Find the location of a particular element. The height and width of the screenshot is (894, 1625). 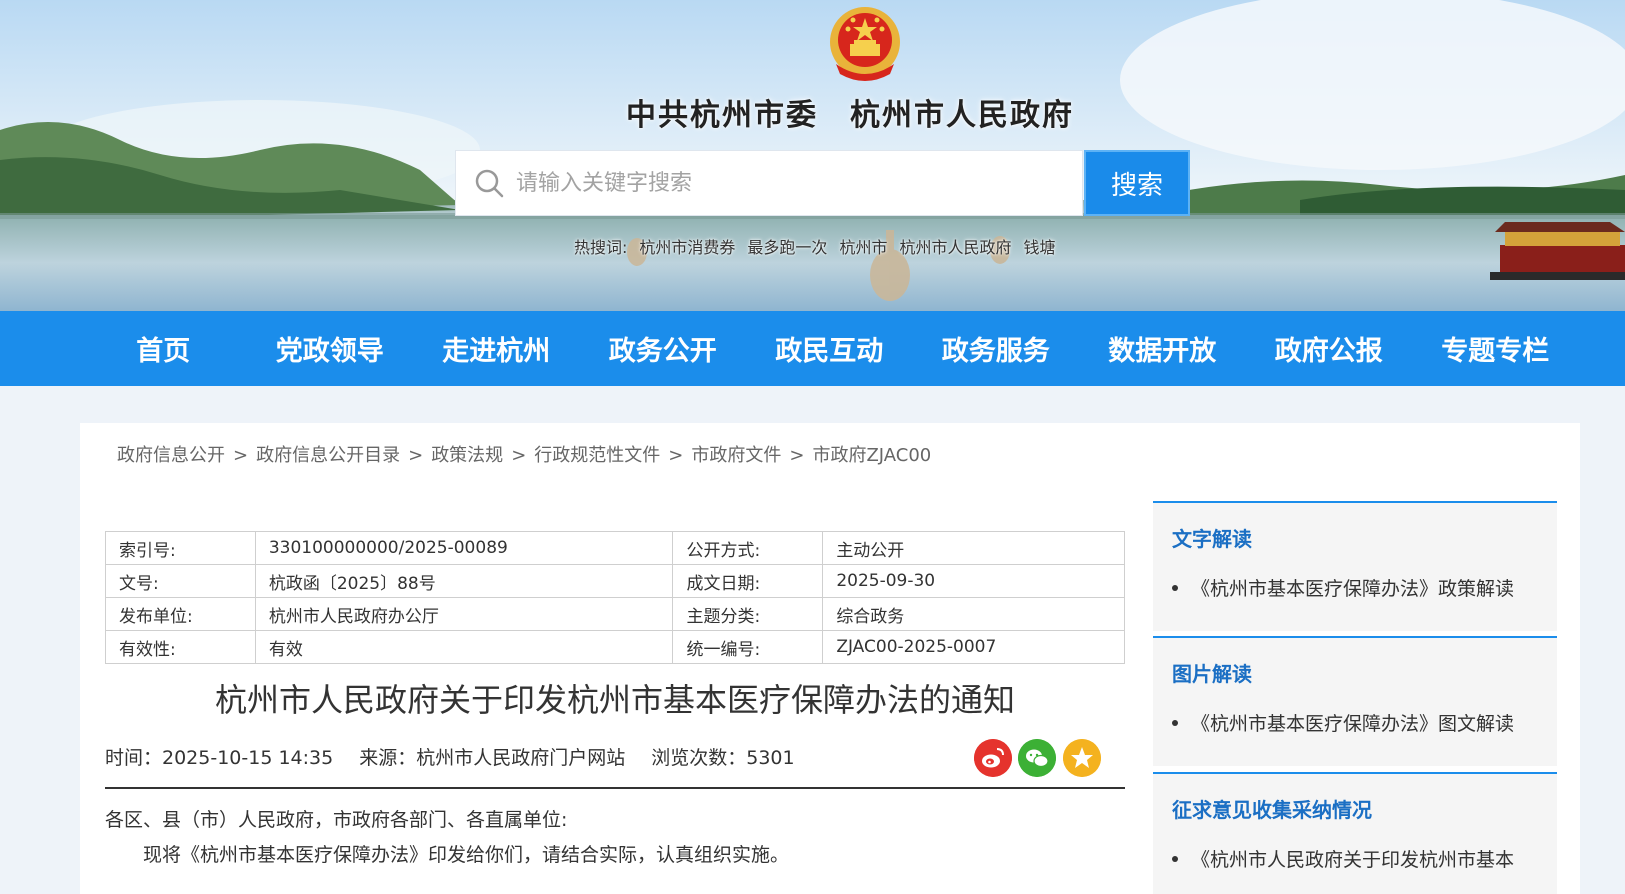

table-row: 文号: 杭政函〔2025〕88号 成文日期: 2025-09-30 is located at coordinates (615, 581).